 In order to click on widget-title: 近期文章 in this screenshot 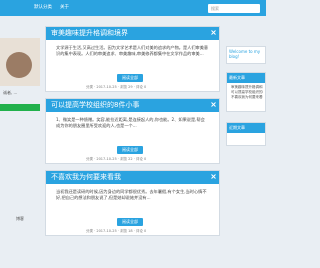, I will do `click(246, 128)`.